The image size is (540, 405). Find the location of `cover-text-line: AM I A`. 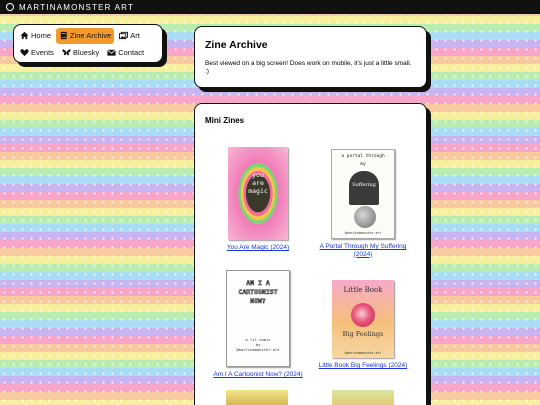

cover-text-line: AM I A is located at coordinates (258, 283).